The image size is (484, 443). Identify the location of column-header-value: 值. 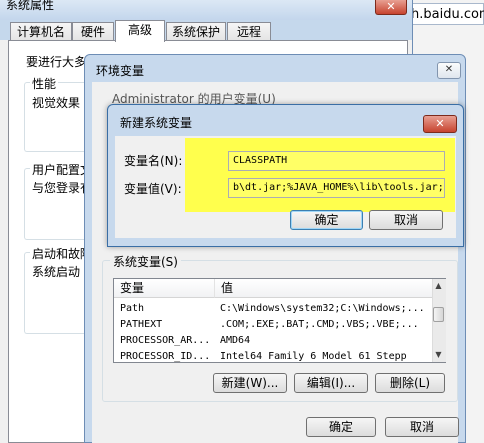
(330, 288).